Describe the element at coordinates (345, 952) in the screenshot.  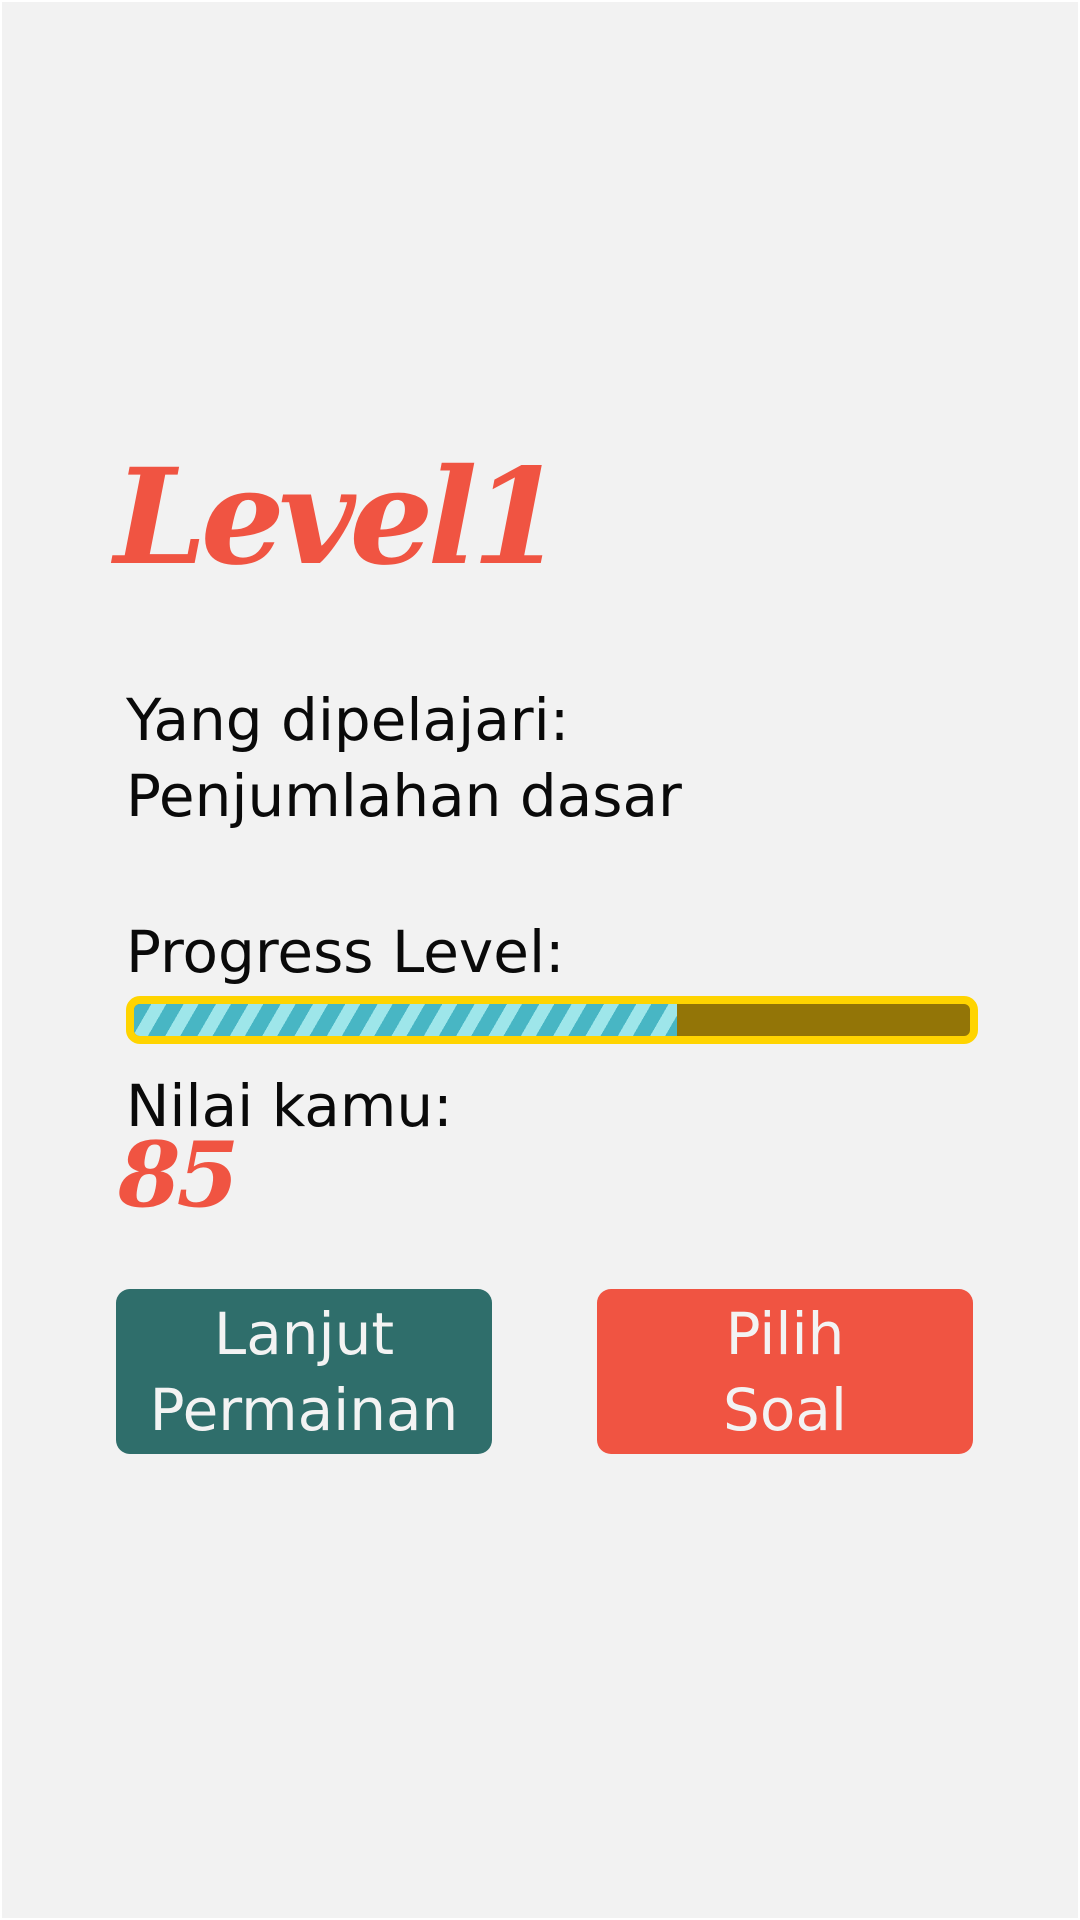
I see `progress-label: Progress Level:` at that location.